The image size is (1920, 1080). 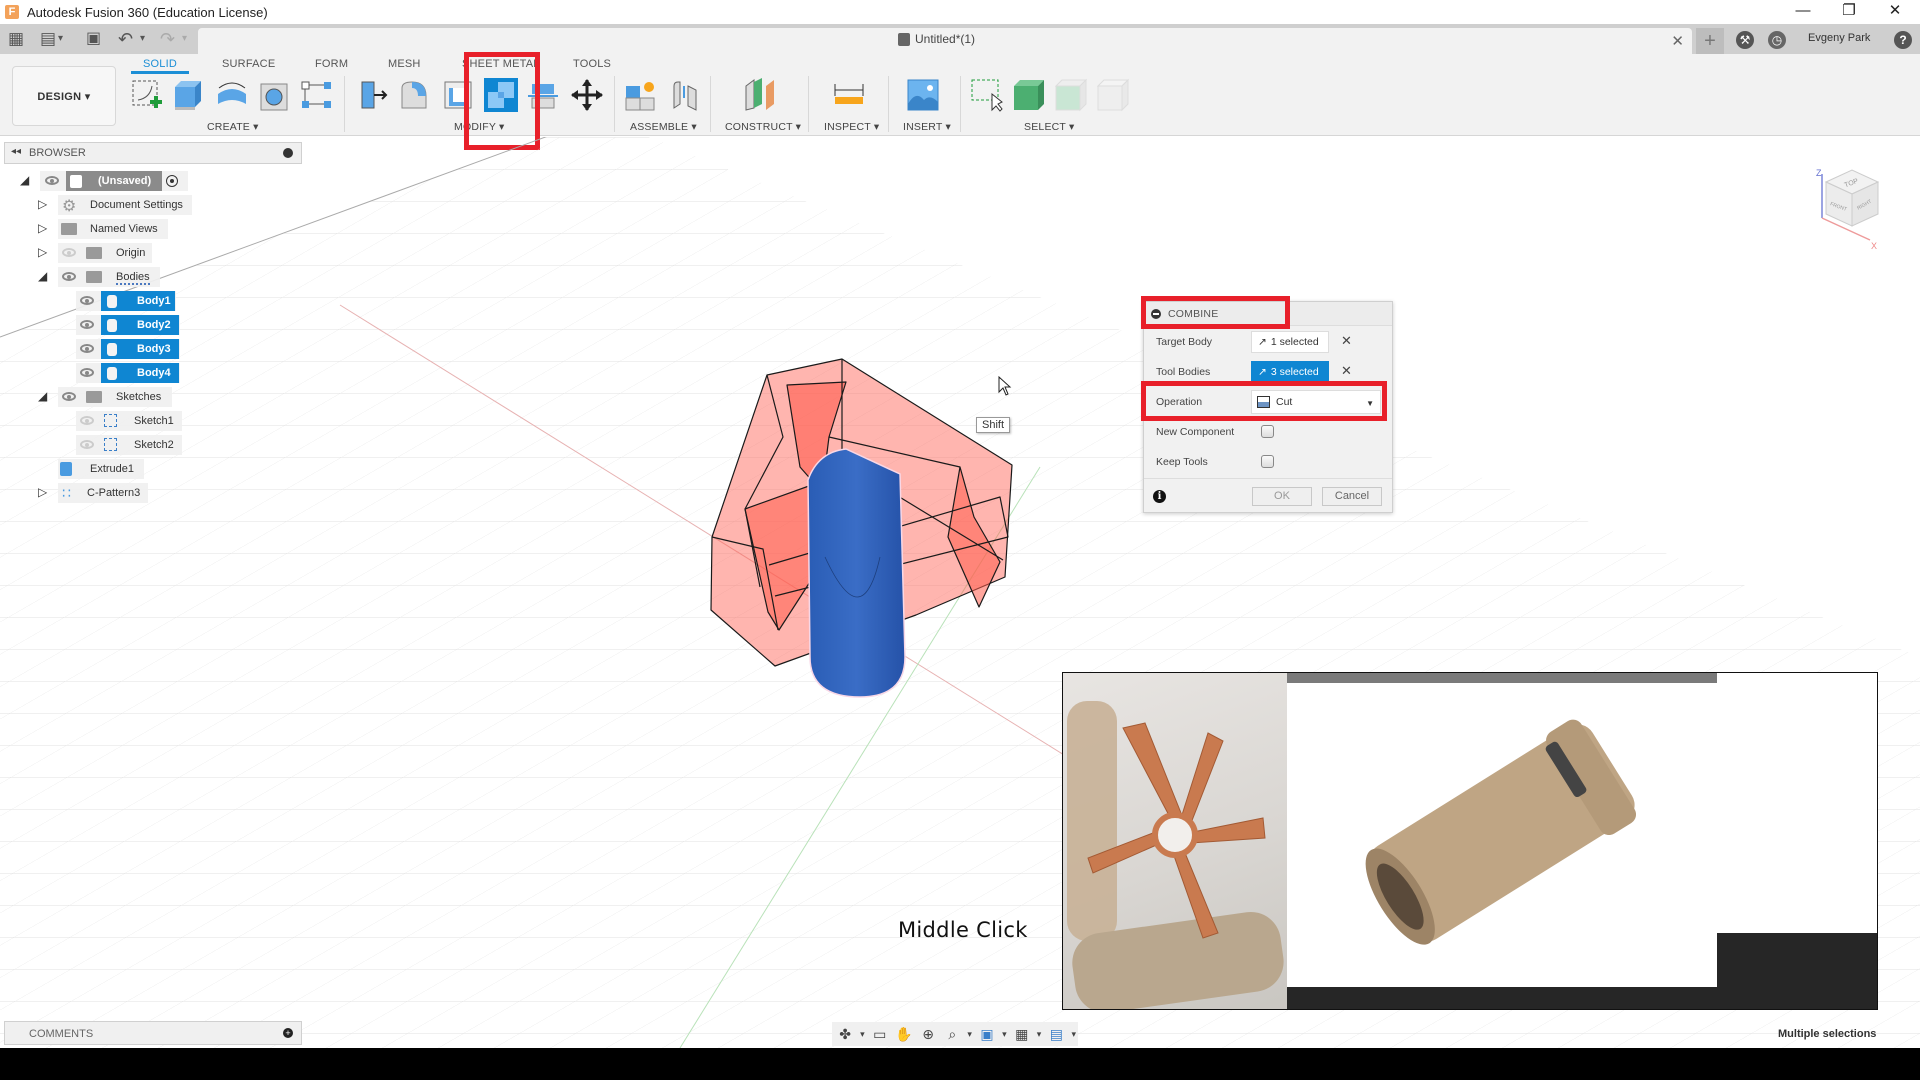 I want to click on help-icon: ?, so click(x=1903, y=40).